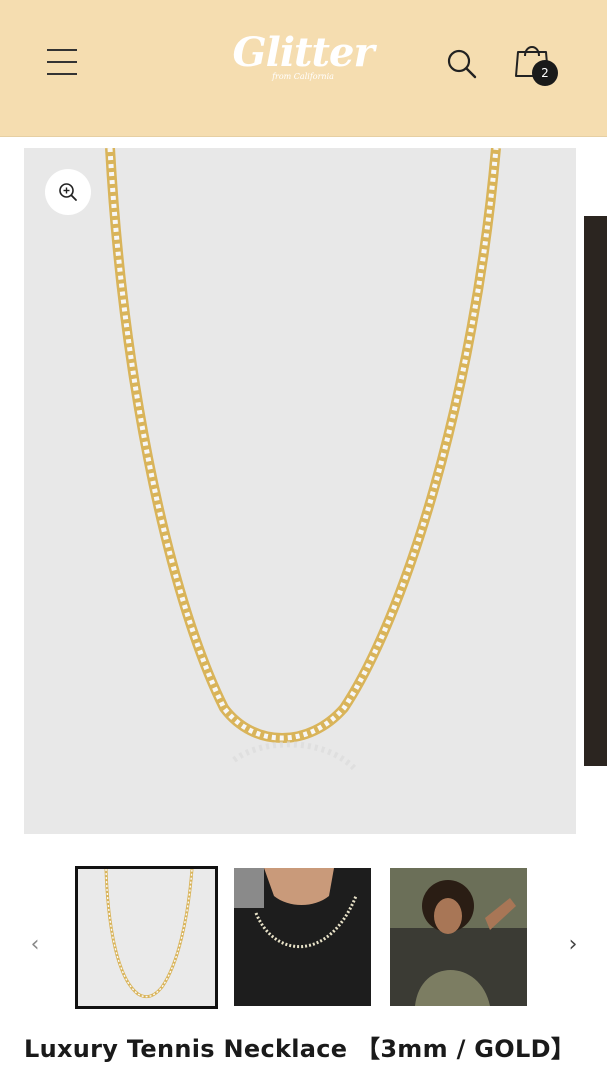 This screenshot has width=607, height=1080. I want to click on cart-count-badge: 2, so click(545, 73).